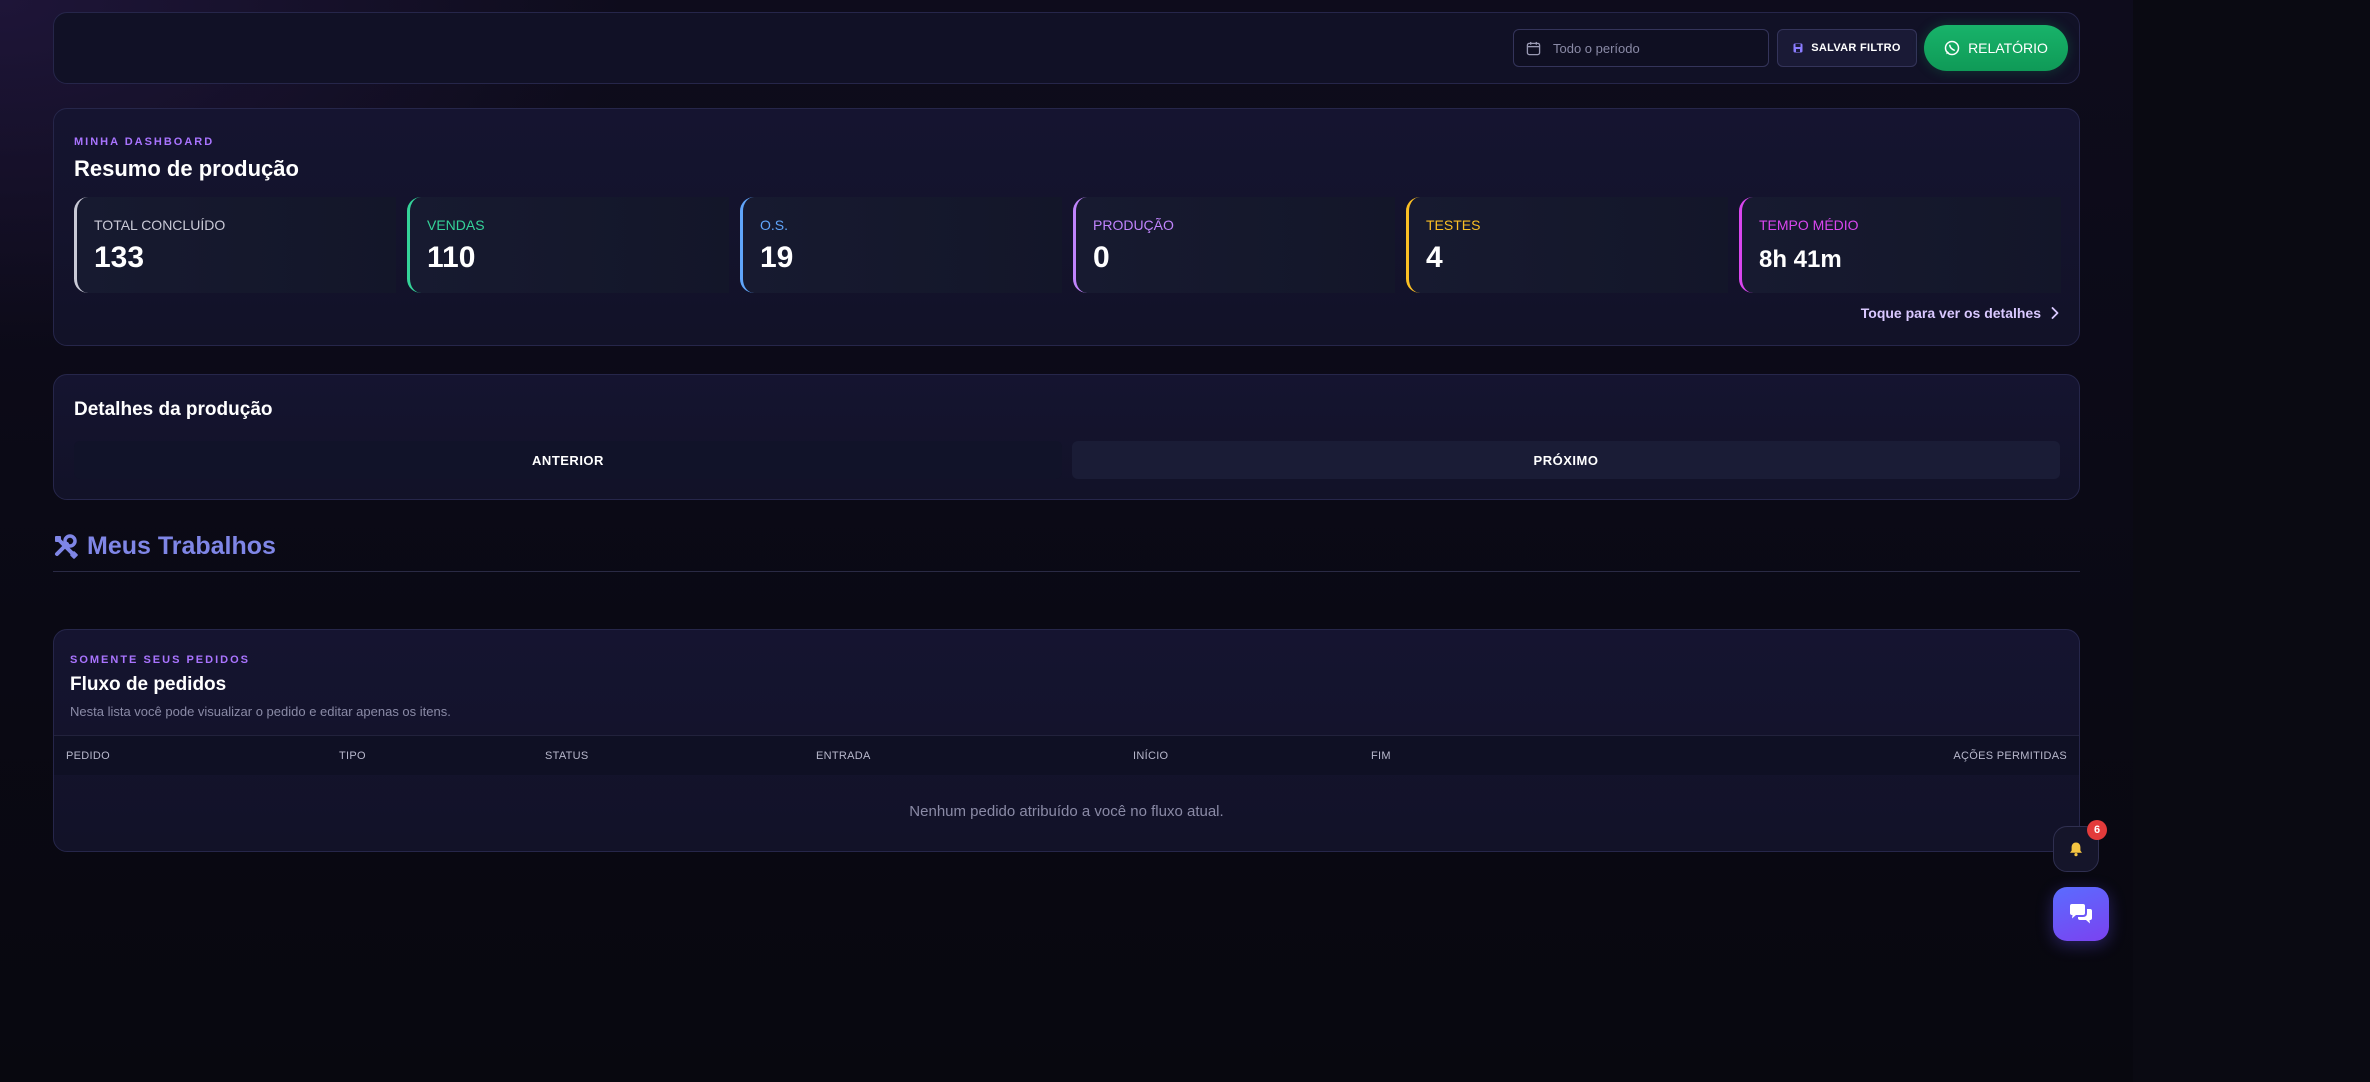 The image size is (2370, 1082). What do you see at coordinates (1066, 571) in the screenshot?
I see `section-divider` at bounding box center [1066, 571].